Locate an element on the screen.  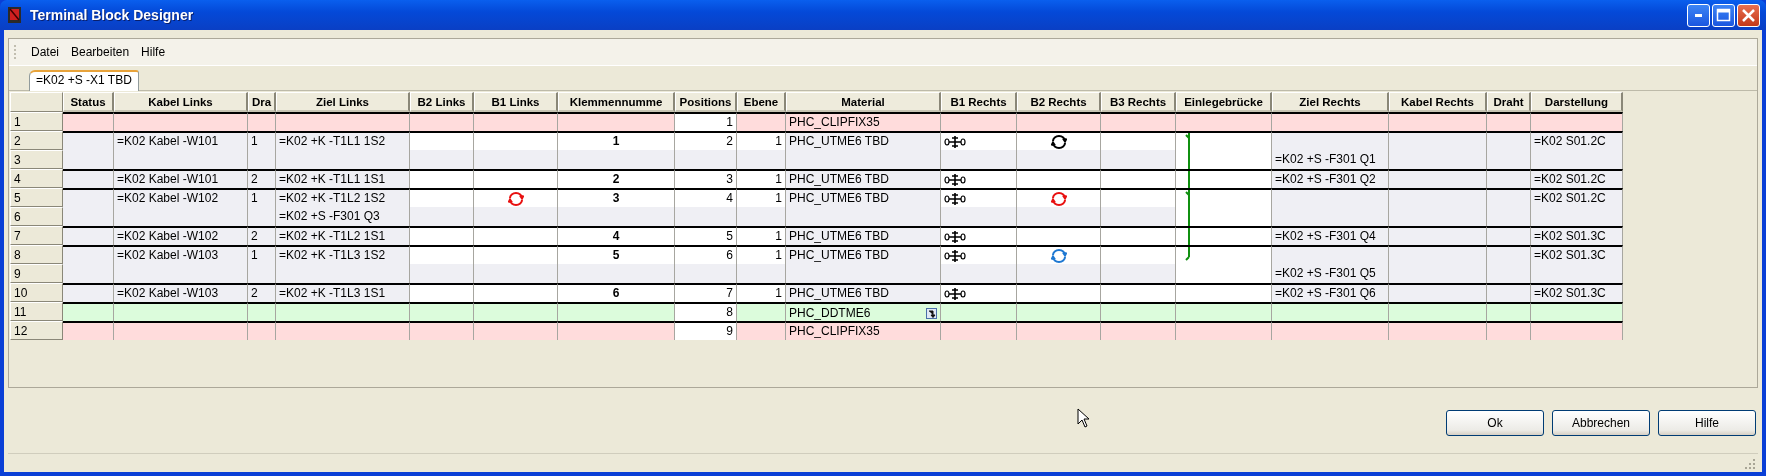
row-header: 5 is located at coordinates (36, 197).